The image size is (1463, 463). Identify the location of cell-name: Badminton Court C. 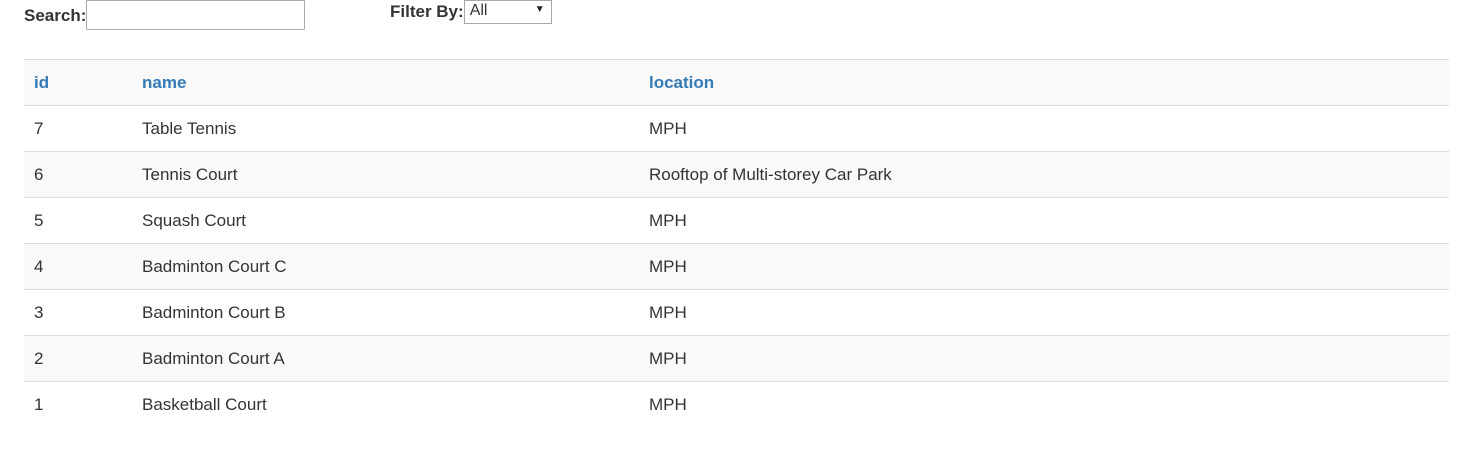
(385, 266).